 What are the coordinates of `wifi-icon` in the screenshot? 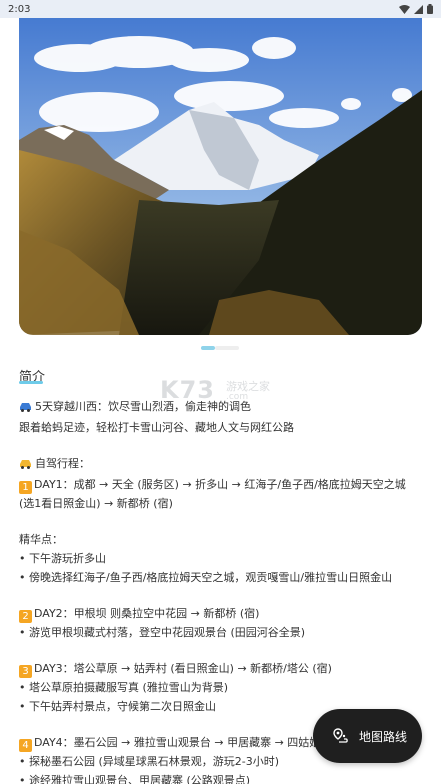 It's located at (404, 9).